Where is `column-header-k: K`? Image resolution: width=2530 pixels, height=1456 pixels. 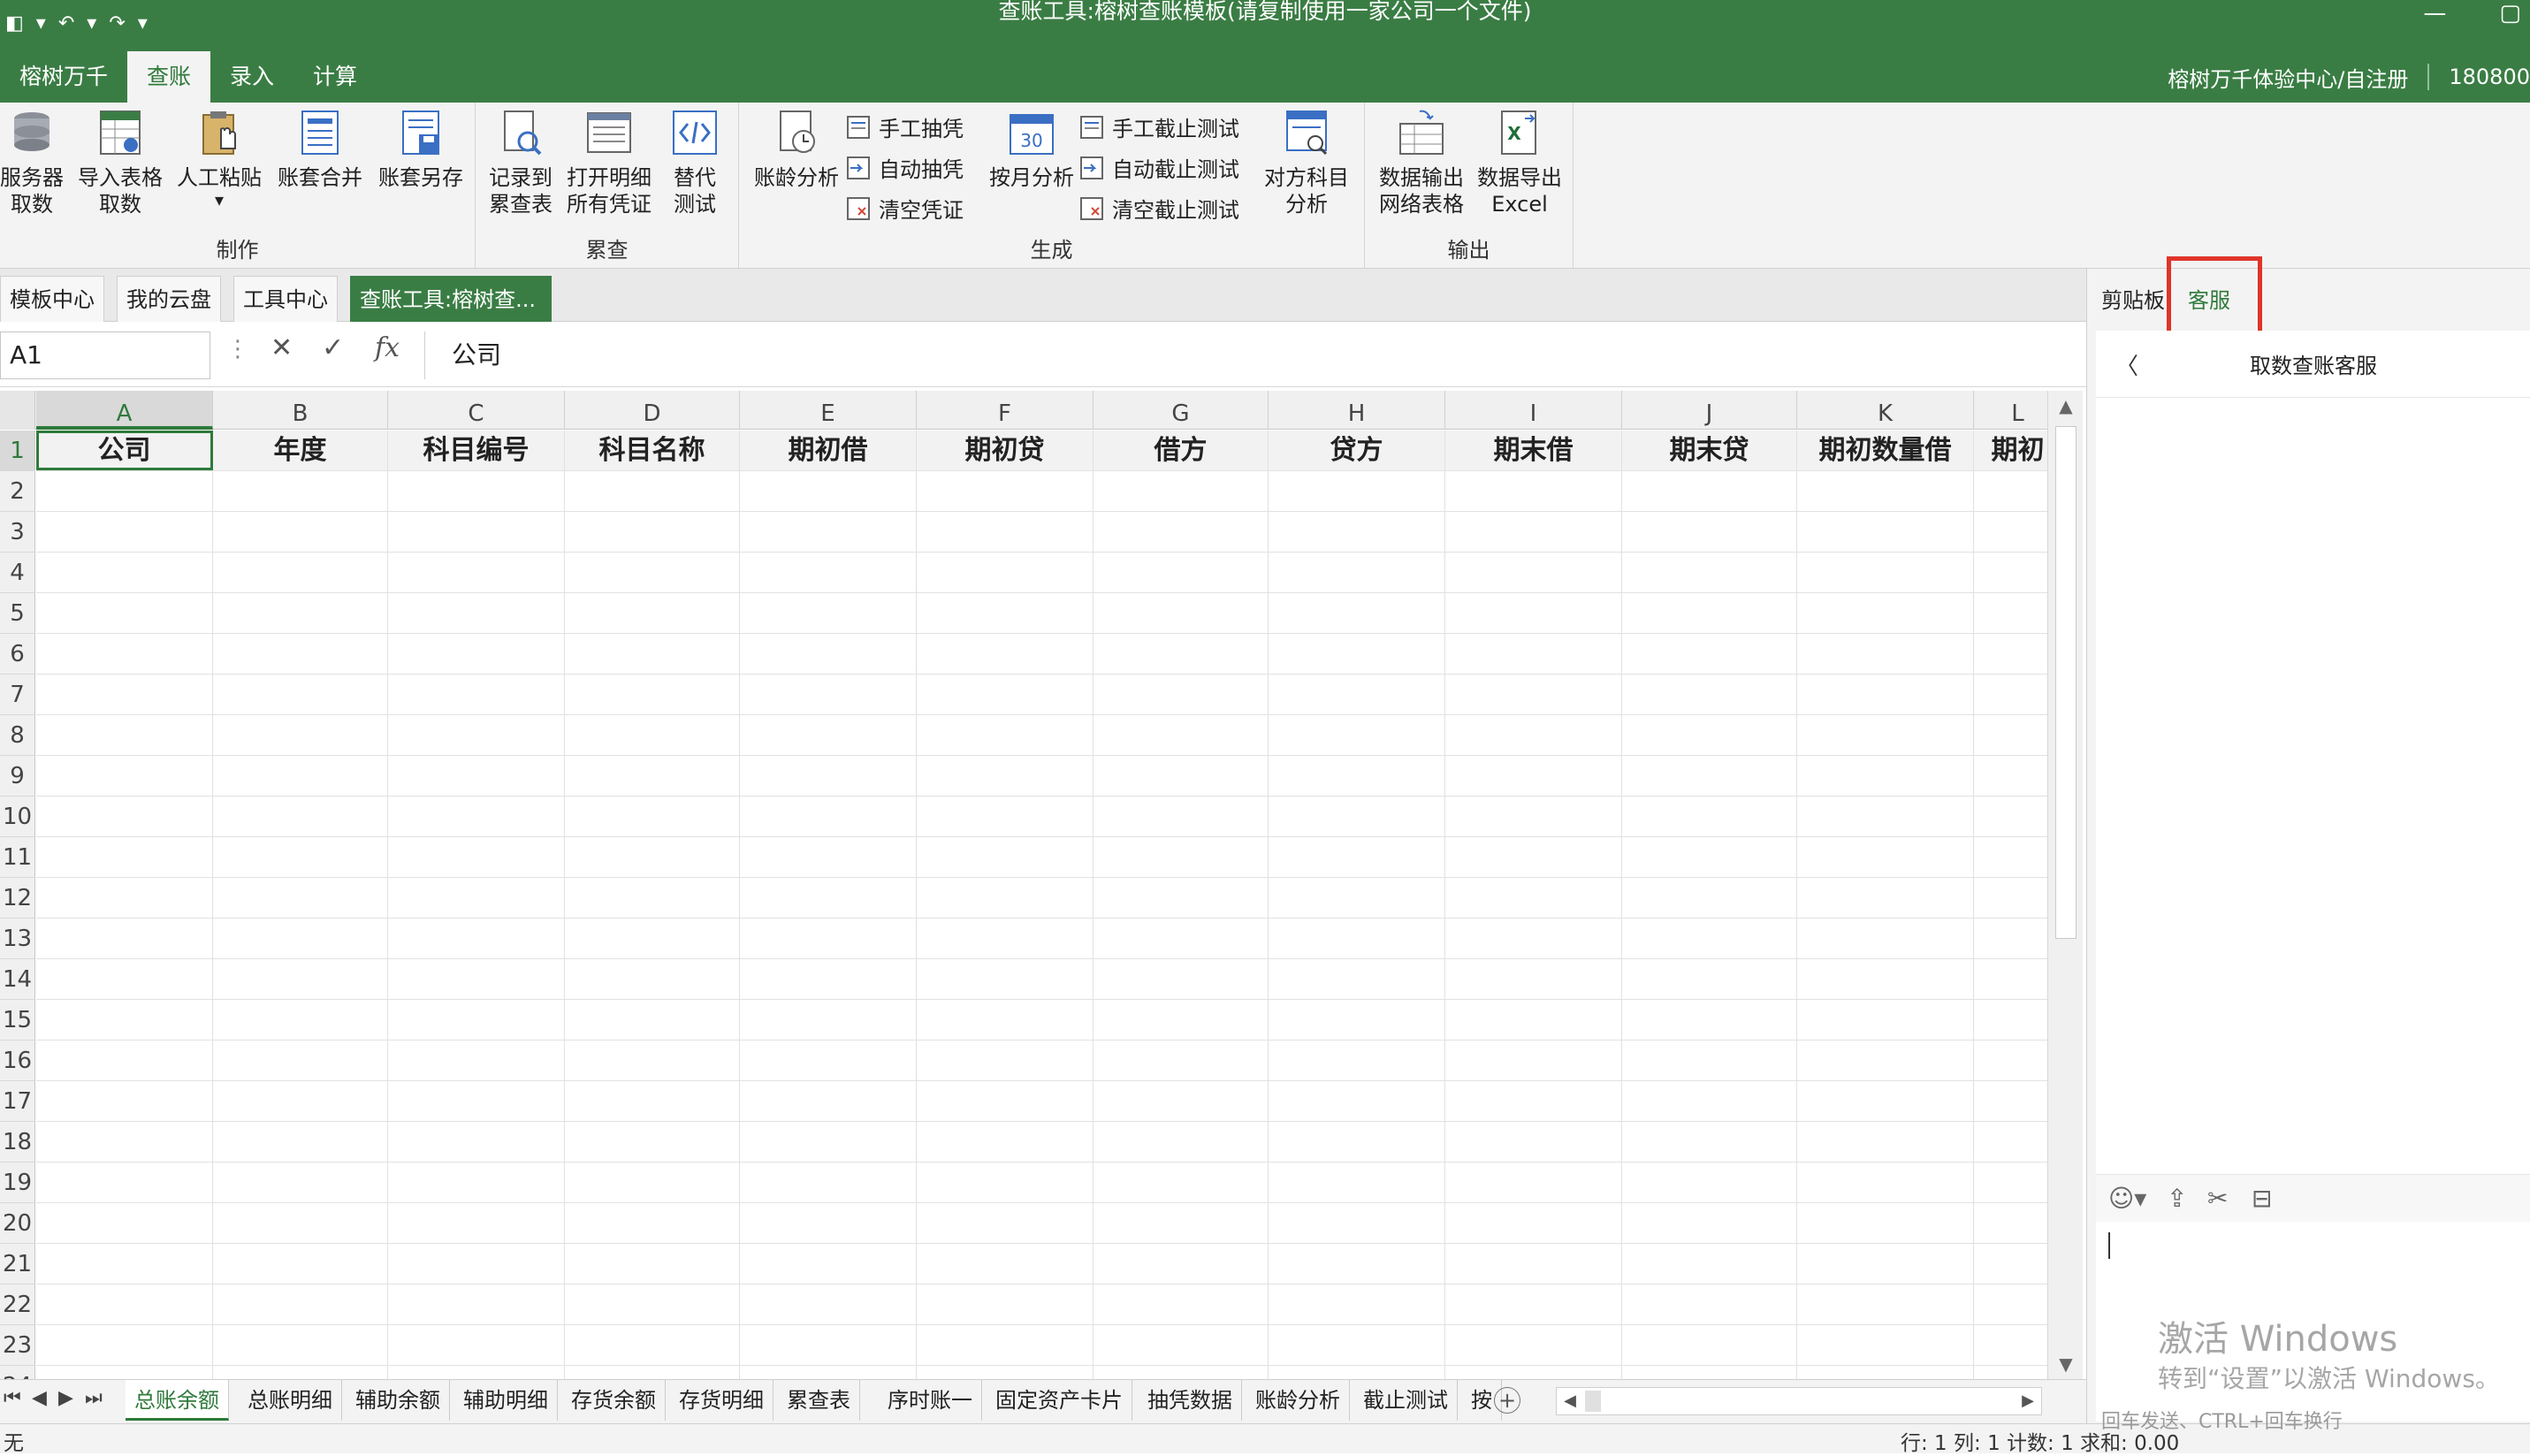
column-header-k: K is located at coordinates (1886, 410).